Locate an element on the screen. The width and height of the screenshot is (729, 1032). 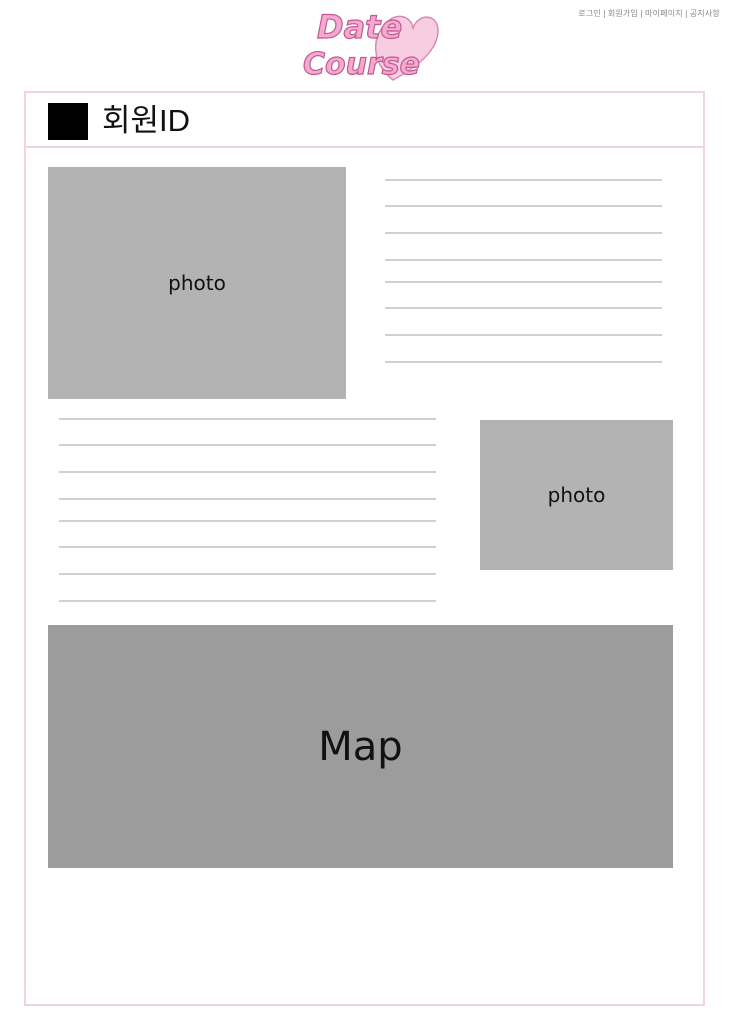
date-course-logo: Date Course is located at coordinates (371, 43).